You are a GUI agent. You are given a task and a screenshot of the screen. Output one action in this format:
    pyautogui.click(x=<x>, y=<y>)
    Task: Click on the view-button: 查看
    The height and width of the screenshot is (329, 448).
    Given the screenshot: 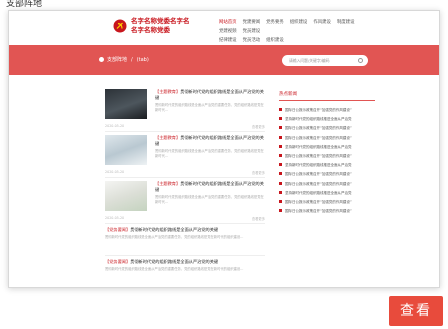 What is the action you would take?
    pyautogui.click(x=416, y=311)
    